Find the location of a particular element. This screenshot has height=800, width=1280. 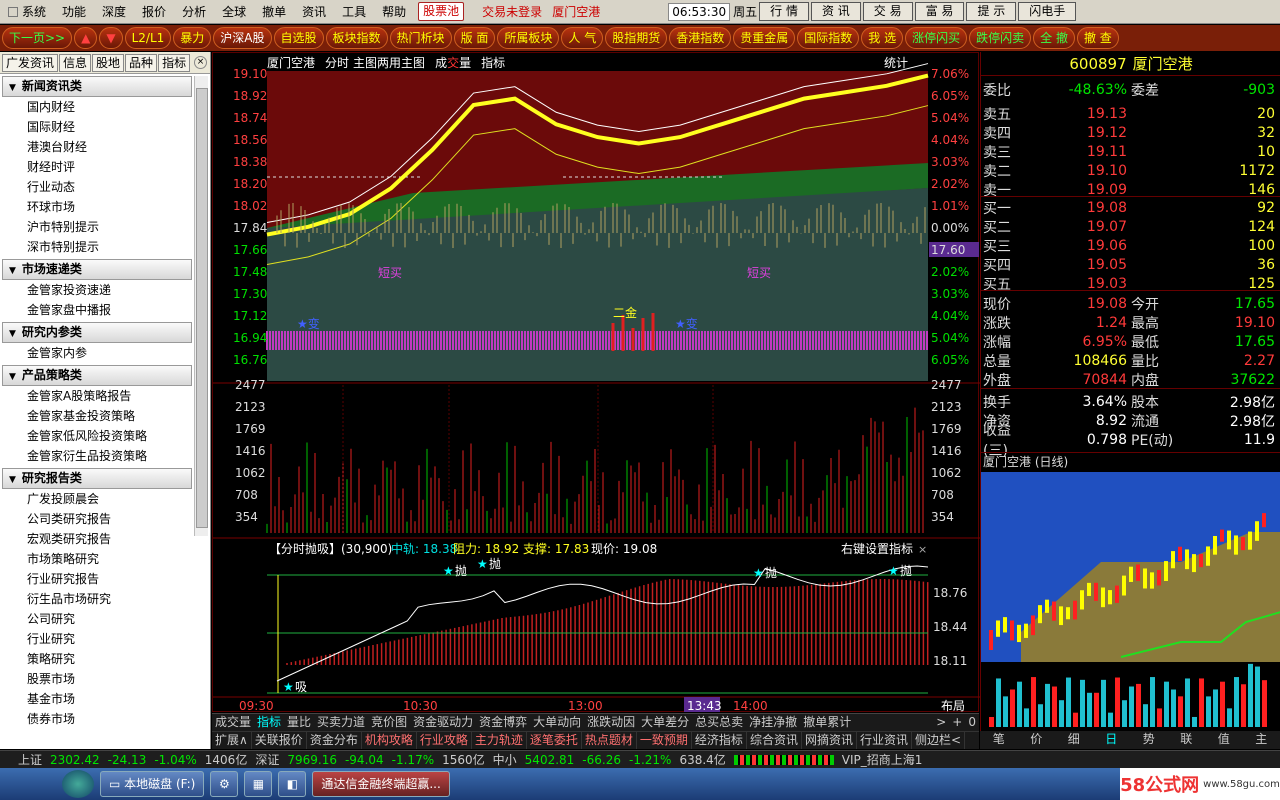

quote-tab-6: 值 is located at coordinates (1224, 740).